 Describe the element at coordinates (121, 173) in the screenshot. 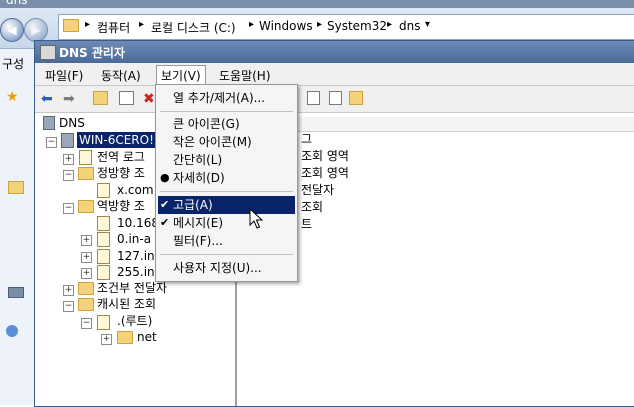

I see `tree-node-forward-zones: 정방향 조` at that location.